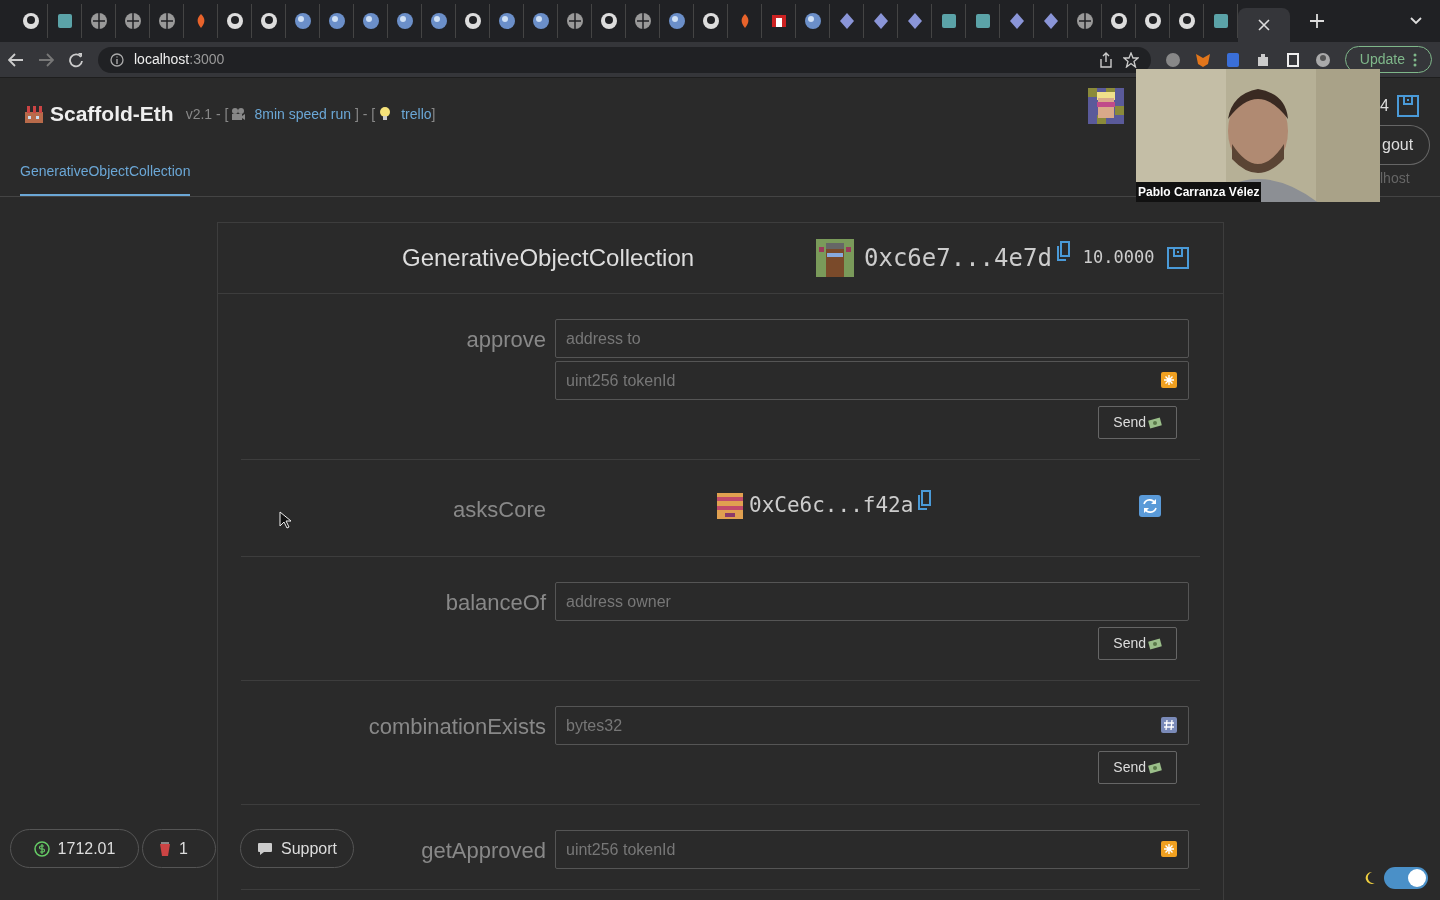 This screenshot has height=900, width=1440. I want to click on refresh-icon, so click(1150, 505).